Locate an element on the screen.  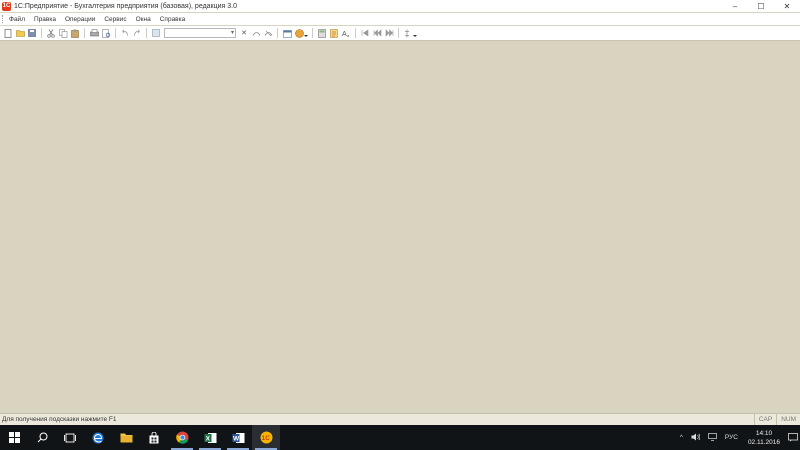
svg-text: a is located at coordinates (348, 35).